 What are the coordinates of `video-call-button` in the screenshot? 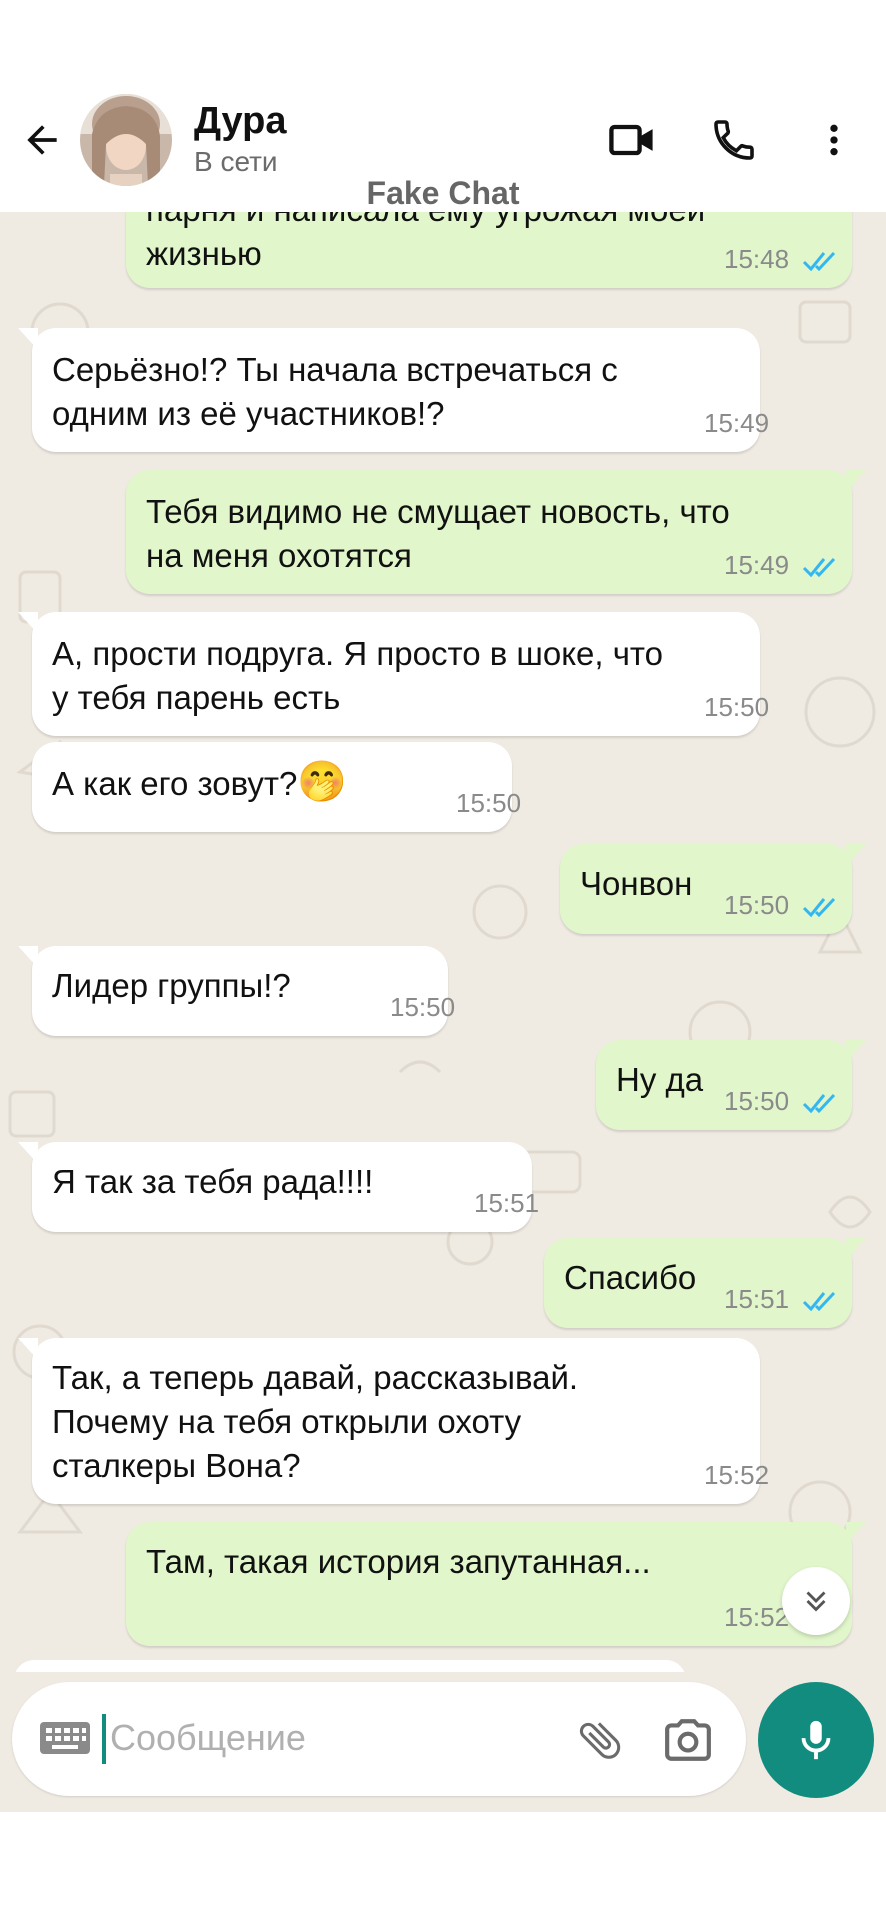 It's located at (632, 140).